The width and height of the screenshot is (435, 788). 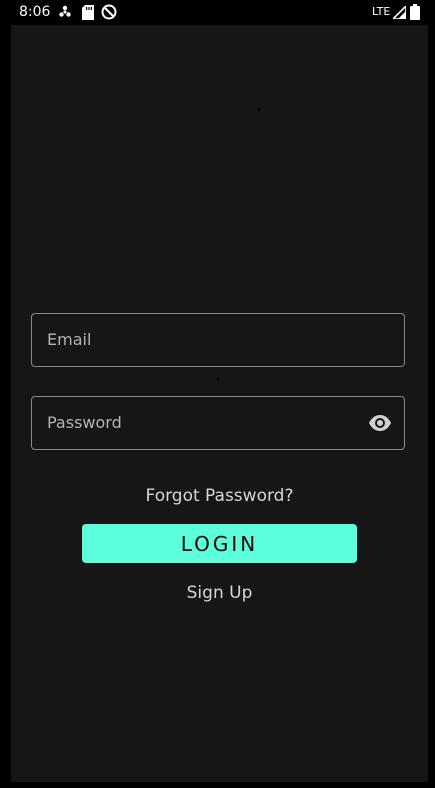 I want to click on email-placeholder: Email, so click(x=69, y=339).